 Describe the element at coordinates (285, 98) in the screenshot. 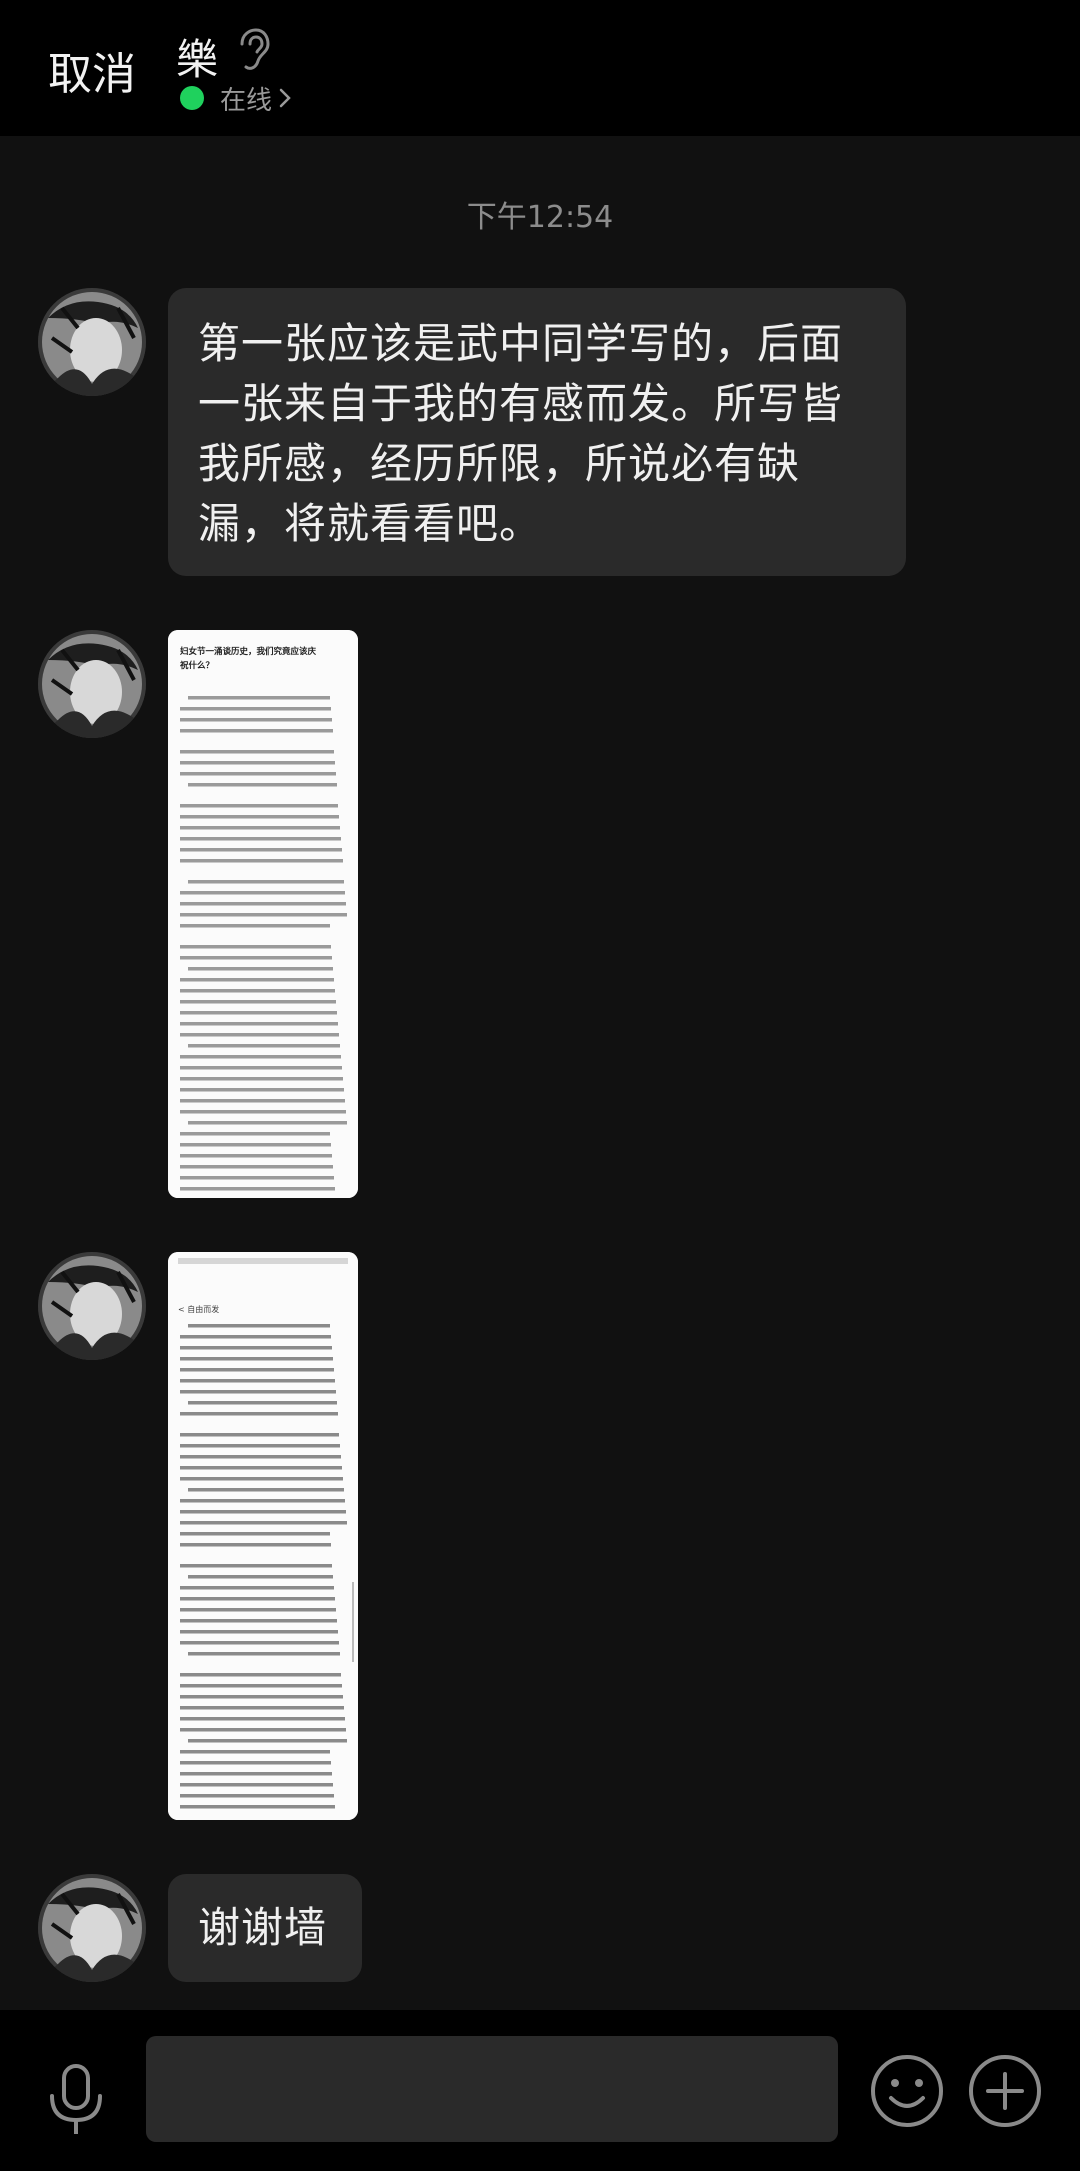

I see `chevron-right-icon` at that location.